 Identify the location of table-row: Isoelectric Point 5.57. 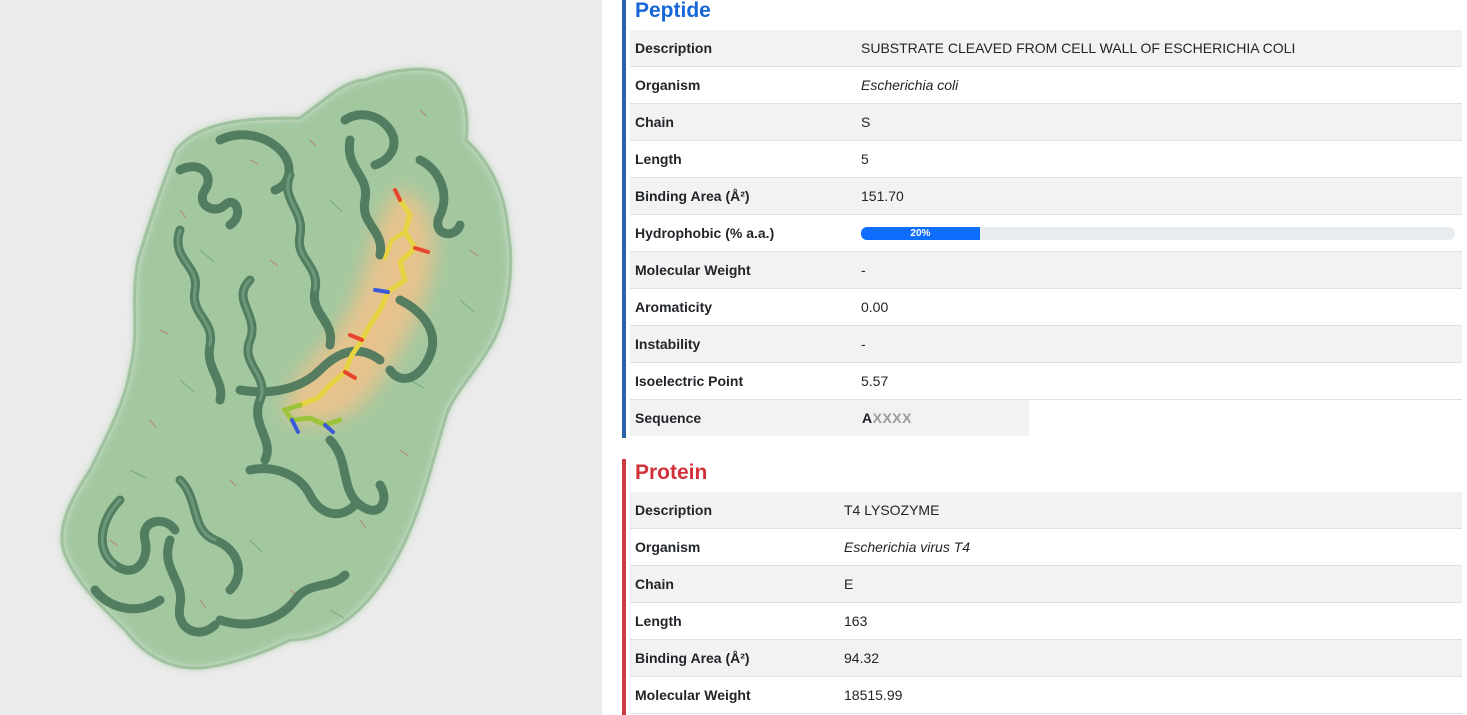
(1046, 381).